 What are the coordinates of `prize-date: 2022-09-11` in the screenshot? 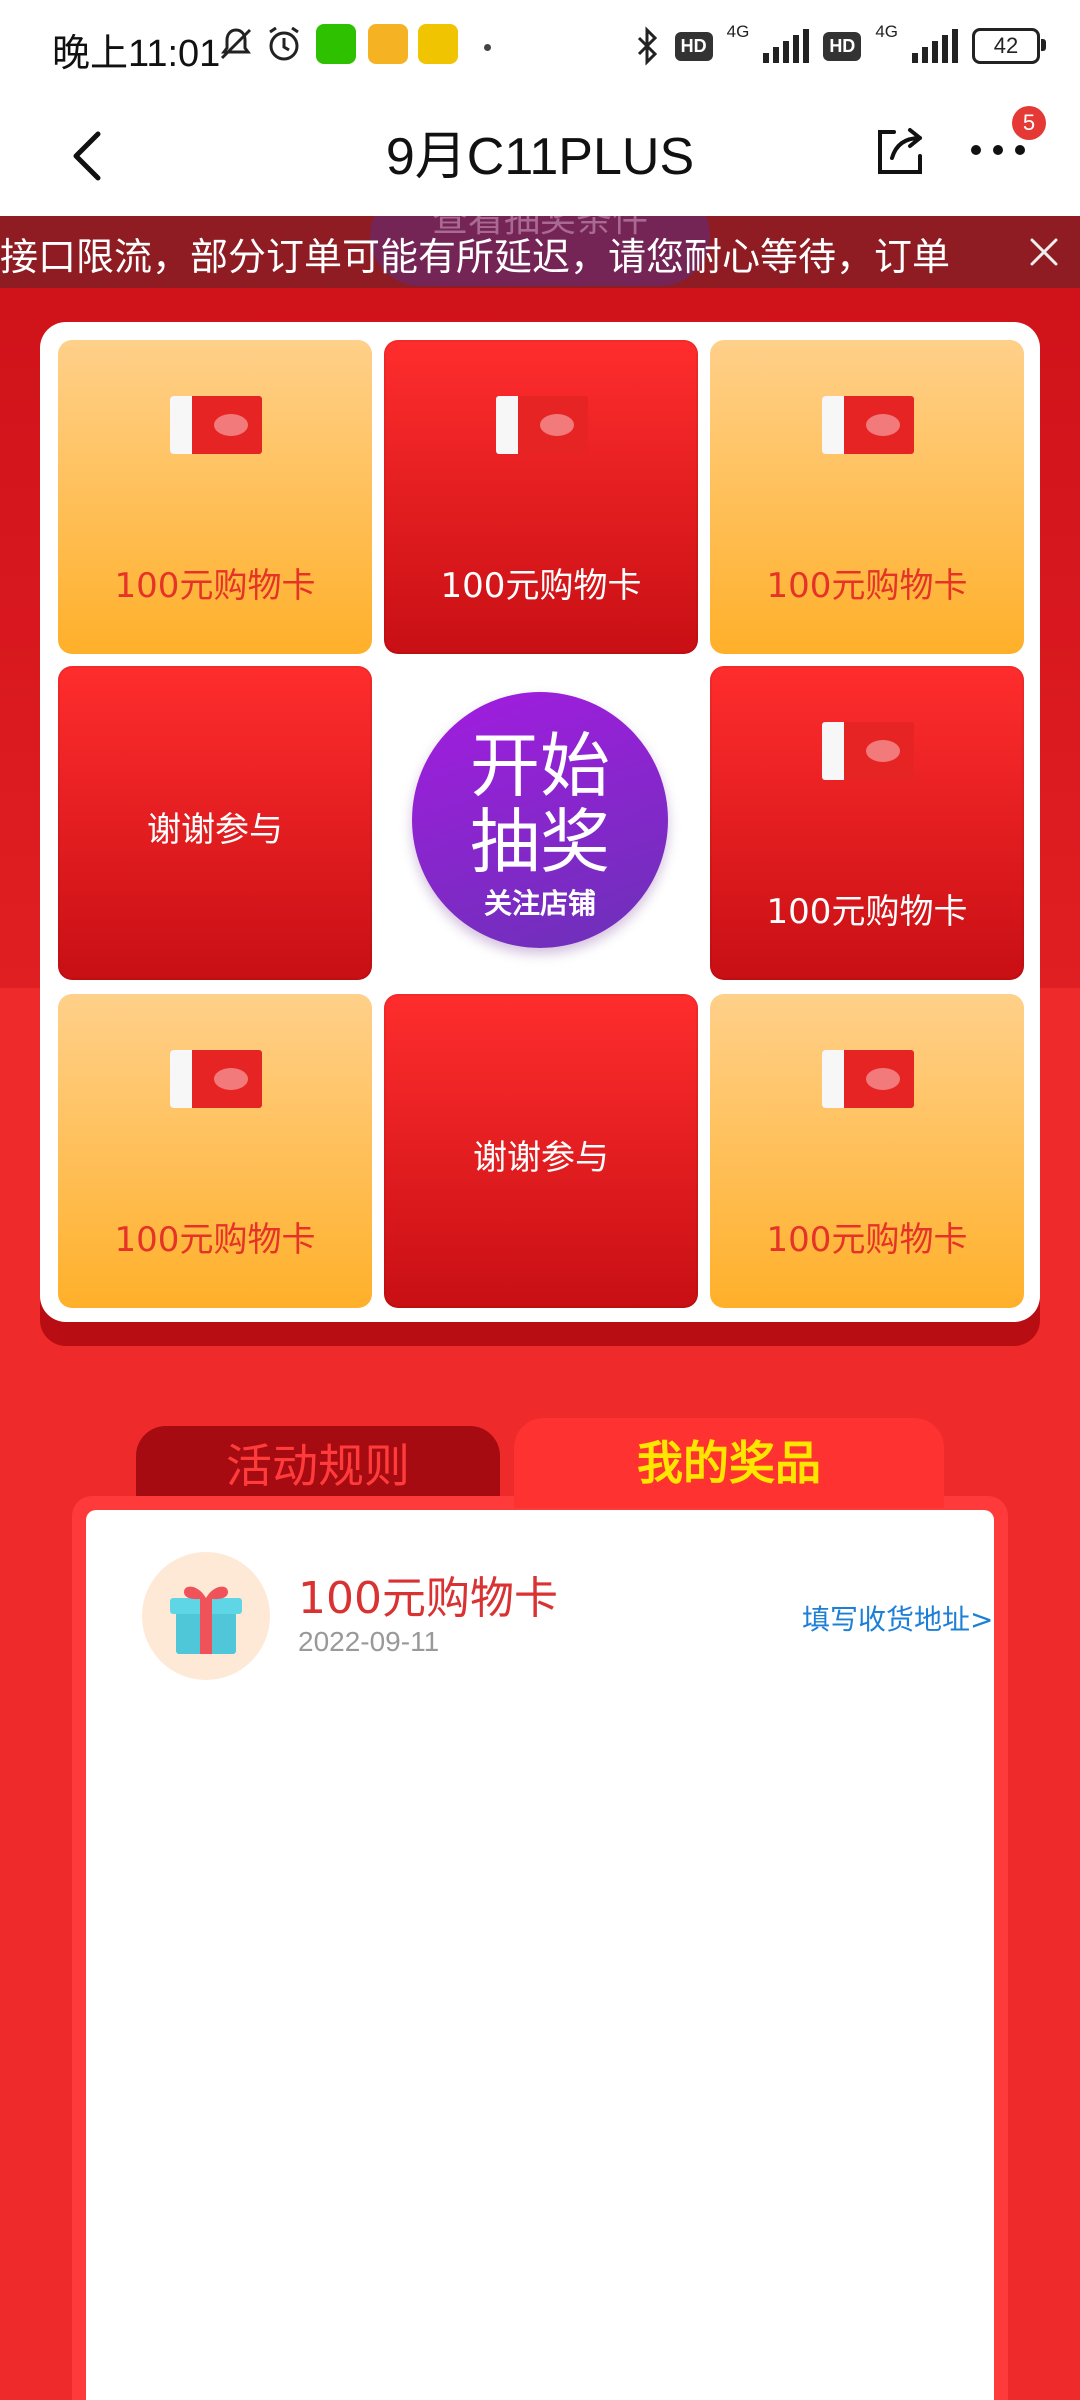 It's located at (369, 1641).